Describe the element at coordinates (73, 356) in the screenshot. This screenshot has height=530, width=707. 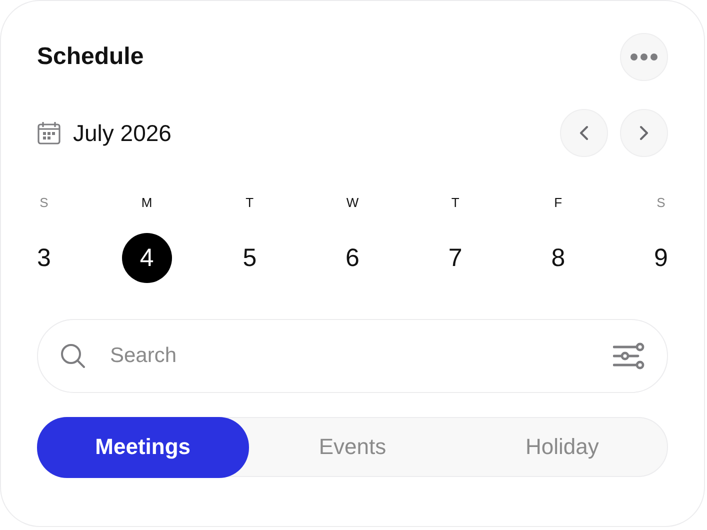
I see `search-icon` at that location.